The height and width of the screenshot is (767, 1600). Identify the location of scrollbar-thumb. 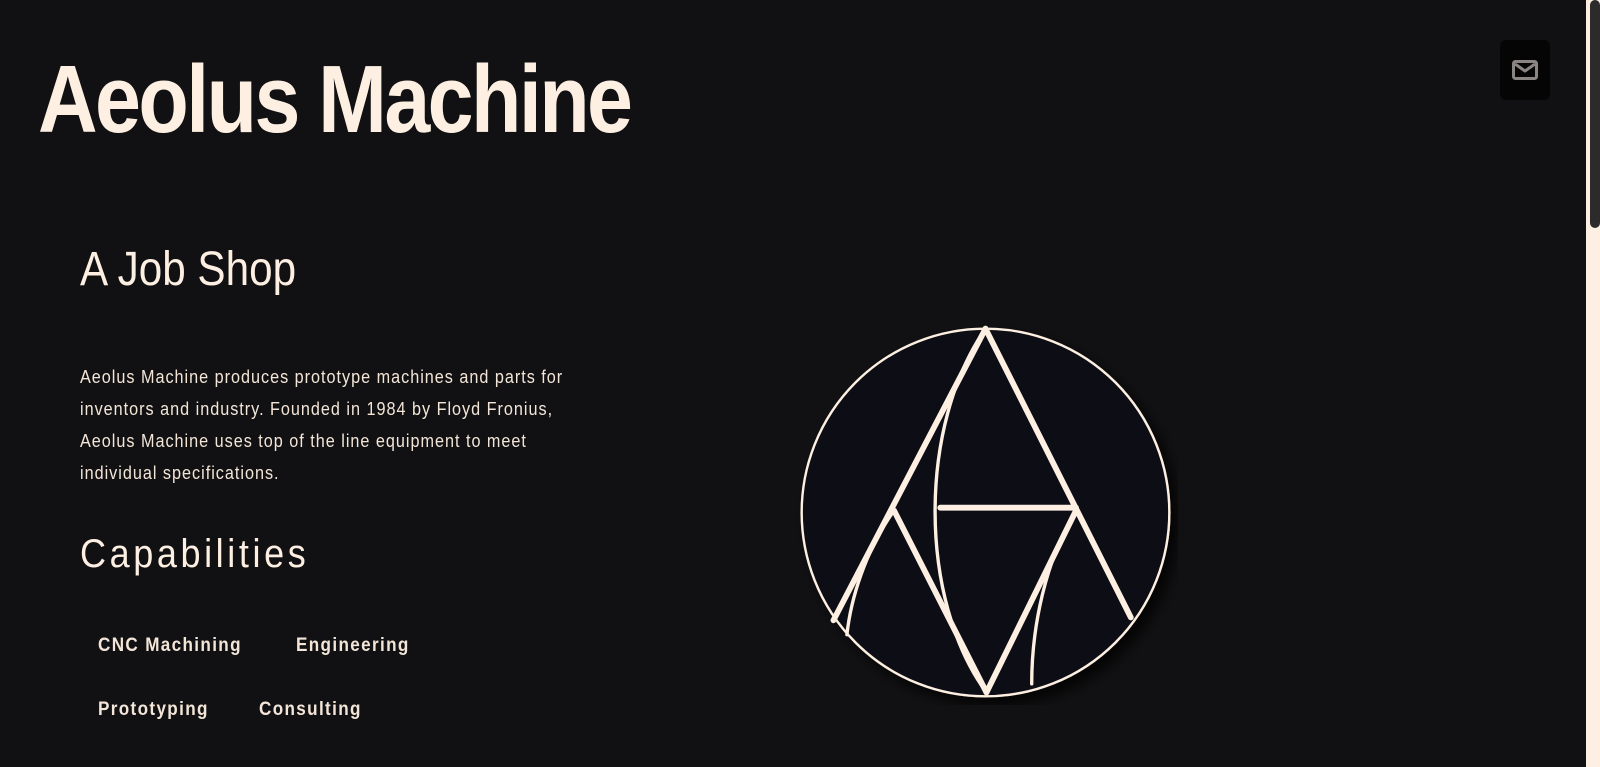
(1595, 114).